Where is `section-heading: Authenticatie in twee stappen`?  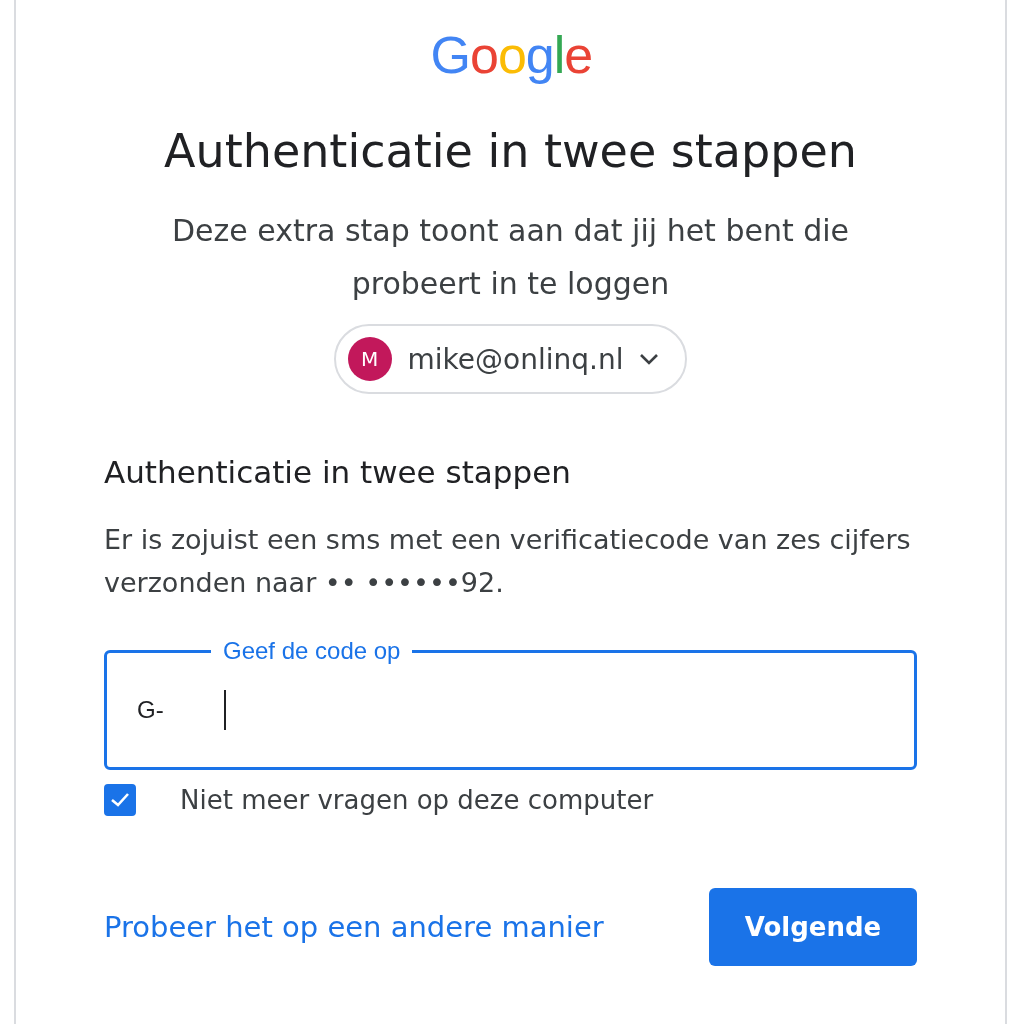
section-heading: Authenticatie in twee stappen is located at coordinates (338, 472).